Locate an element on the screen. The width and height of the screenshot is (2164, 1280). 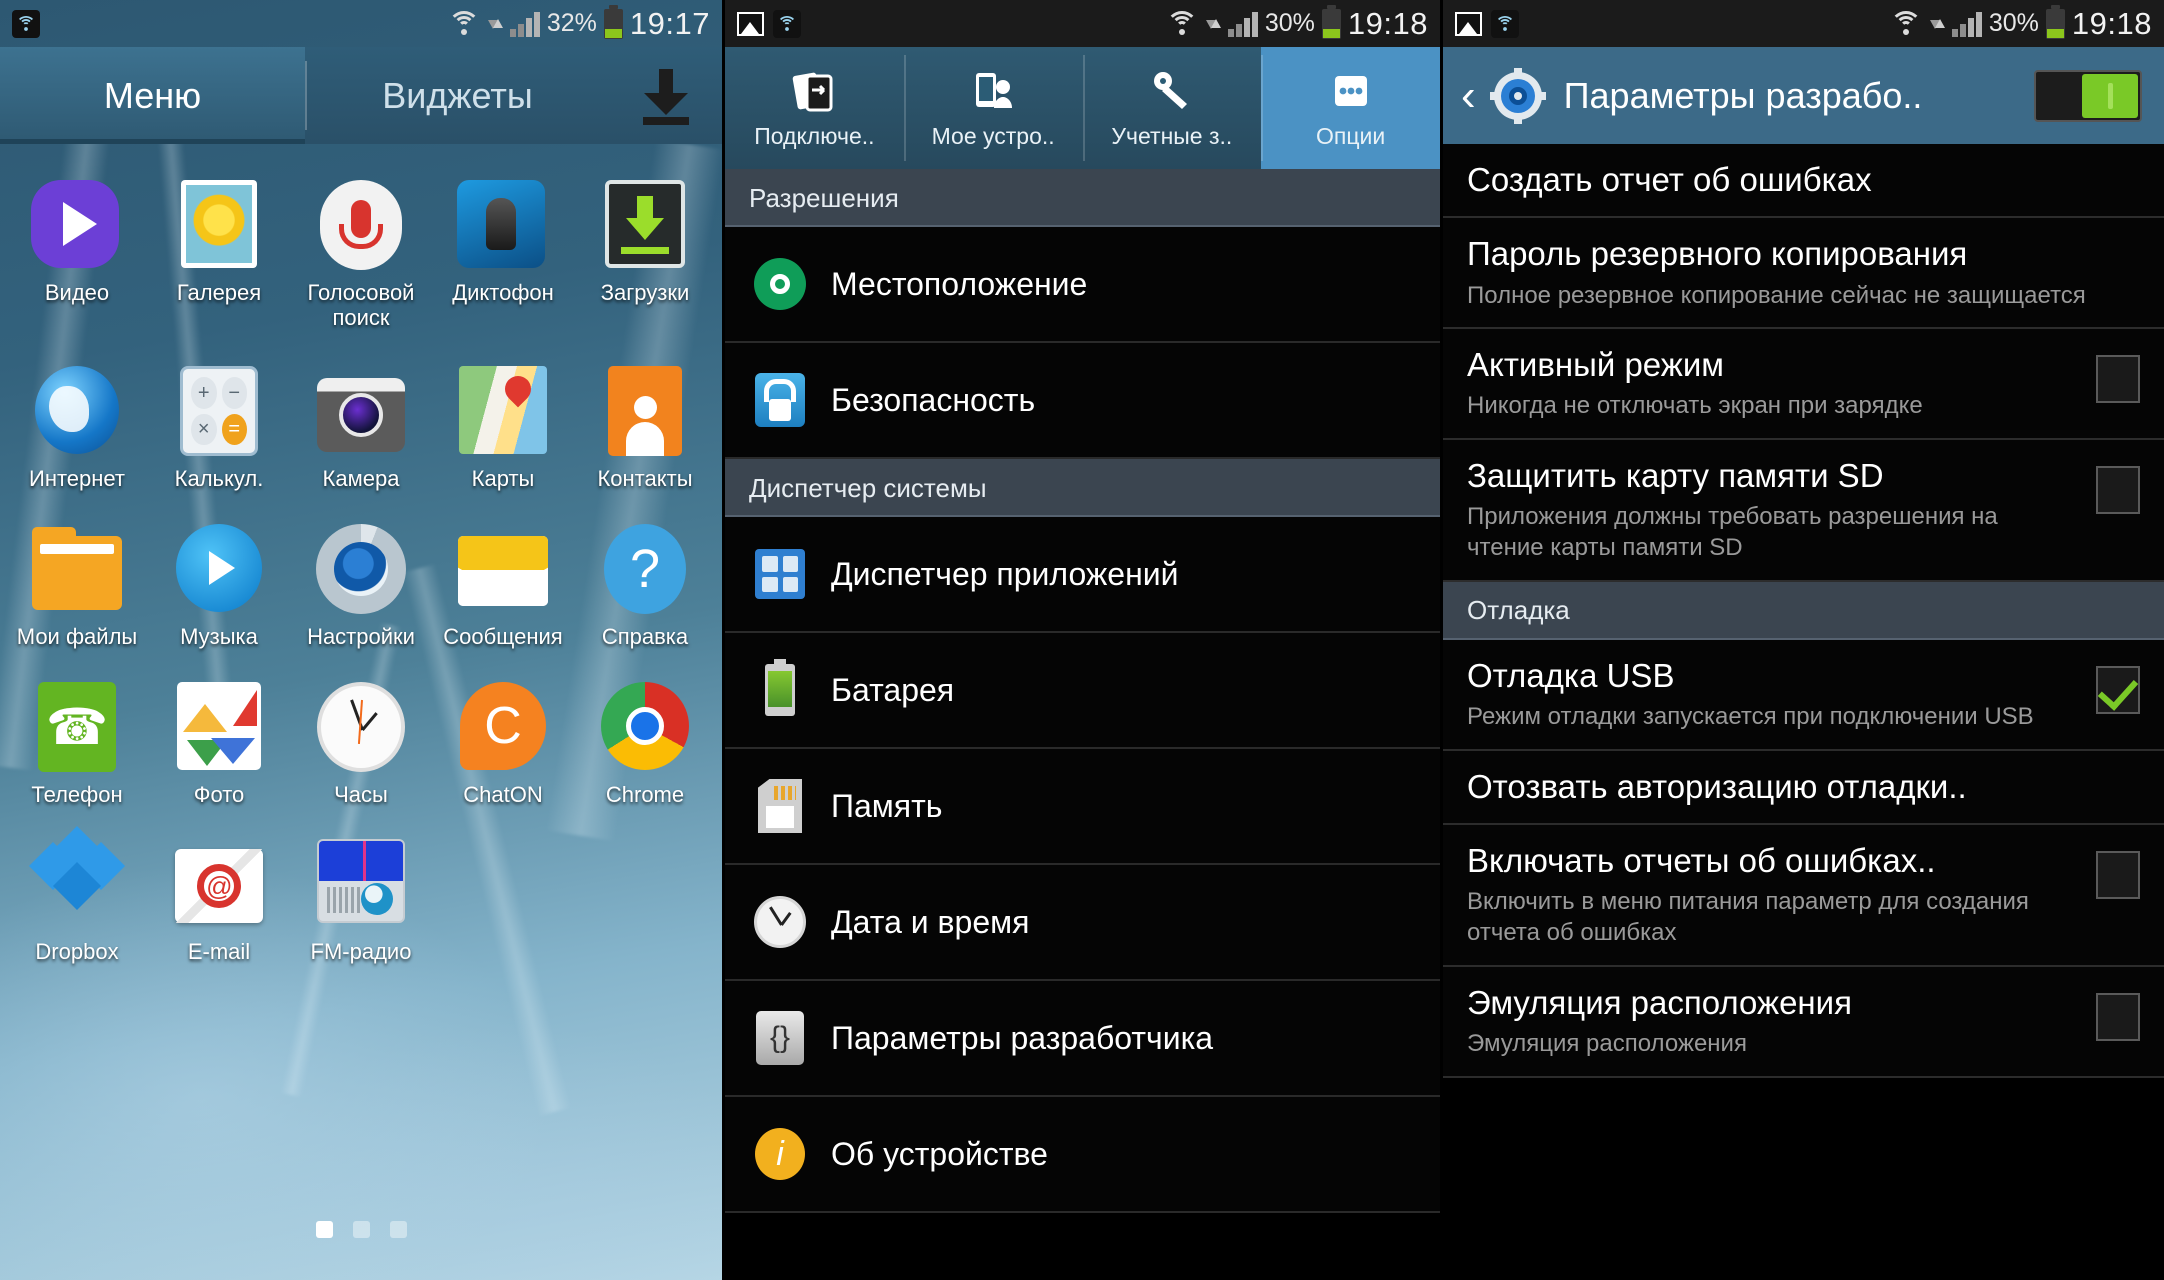
settings-item-developer-options: {} Параметры разработчика is located at coordinates (1082, 1039).